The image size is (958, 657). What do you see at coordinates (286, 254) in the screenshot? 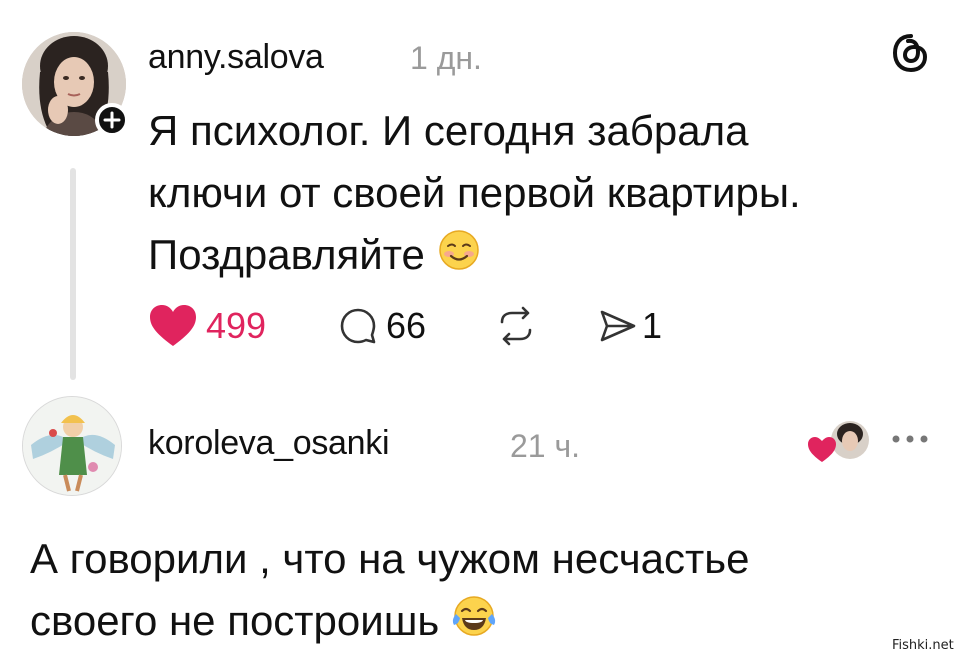
I see `post1-line-text: Поздравляйте` at bounding box center [286, 254].